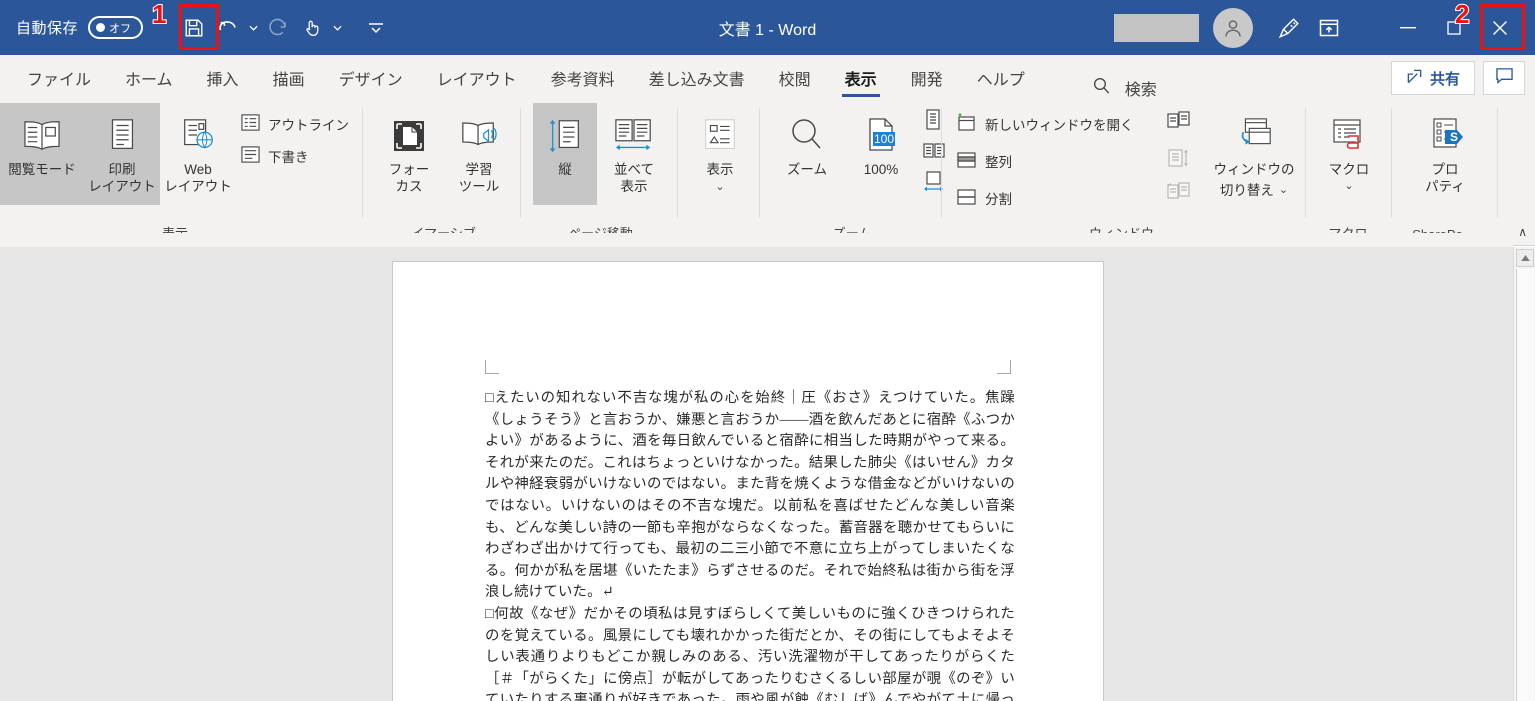 The width and height of the screenshot is (1535, 701). What do you see at coordinates (274, 156) in the screenshot?
I see `ribbon-button-draft: 下書き` at bounding box center [274, 156].